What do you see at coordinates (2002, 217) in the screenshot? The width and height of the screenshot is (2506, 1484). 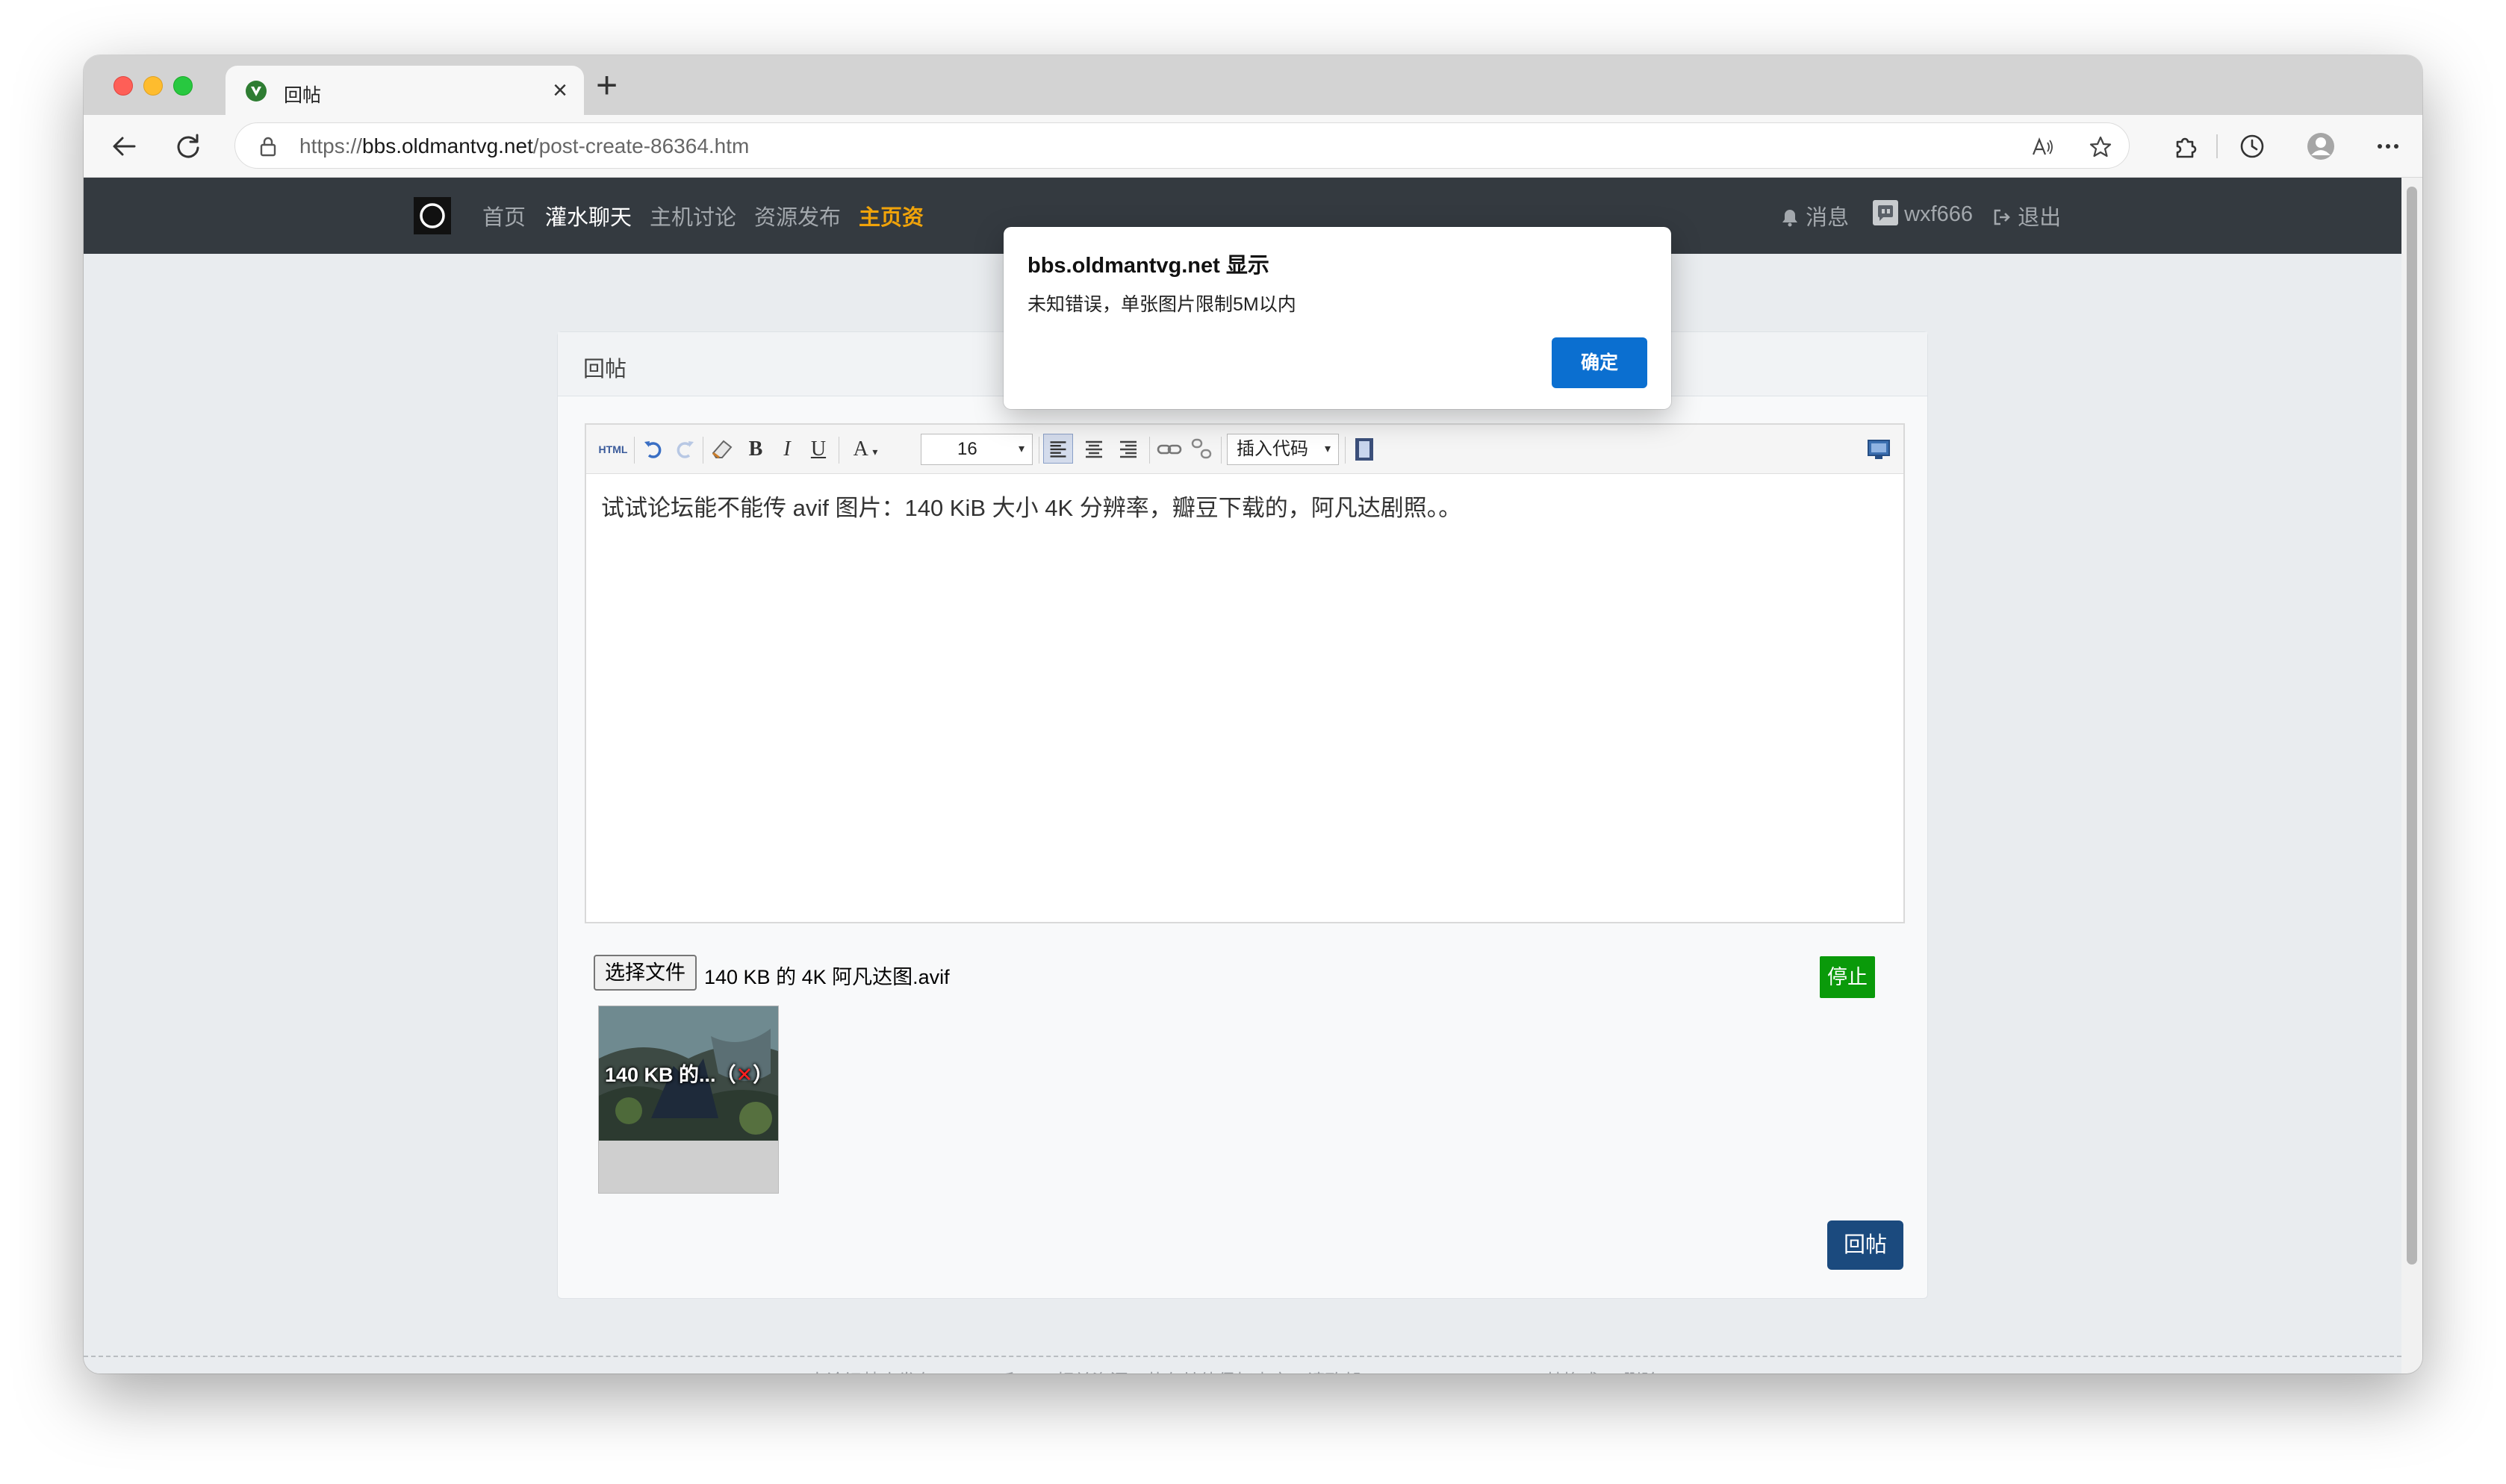 I see `logout-icon` at bounding box center [2002, 217].